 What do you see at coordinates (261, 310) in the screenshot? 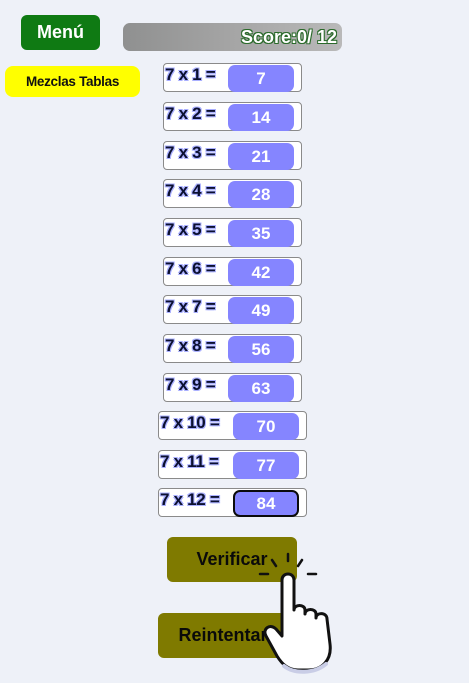
I see `answer-input: 49` at bounding box center [261, 310].